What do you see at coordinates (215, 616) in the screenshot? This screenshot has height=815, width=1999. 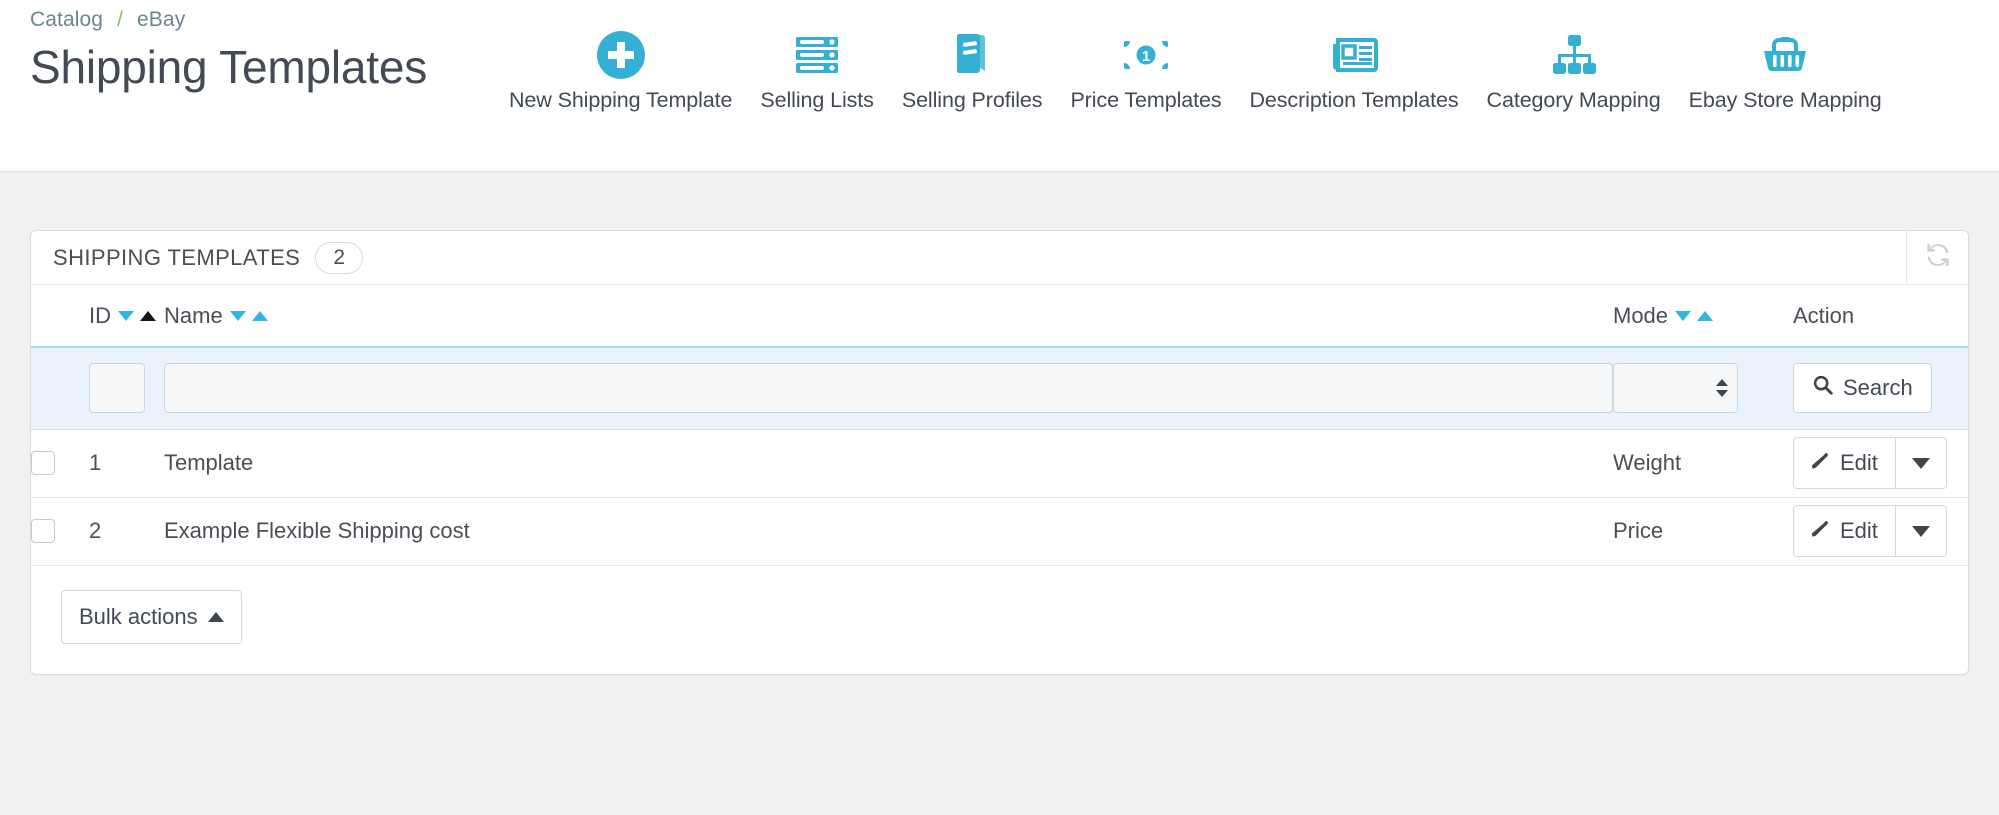 I see `caret-up-icon` at bounding box center [215, 616].